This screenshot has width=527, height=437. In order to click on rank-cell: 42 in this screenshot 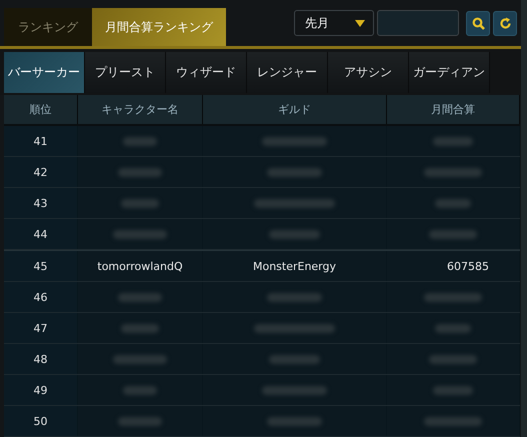, I will do `click(41, 172)`.